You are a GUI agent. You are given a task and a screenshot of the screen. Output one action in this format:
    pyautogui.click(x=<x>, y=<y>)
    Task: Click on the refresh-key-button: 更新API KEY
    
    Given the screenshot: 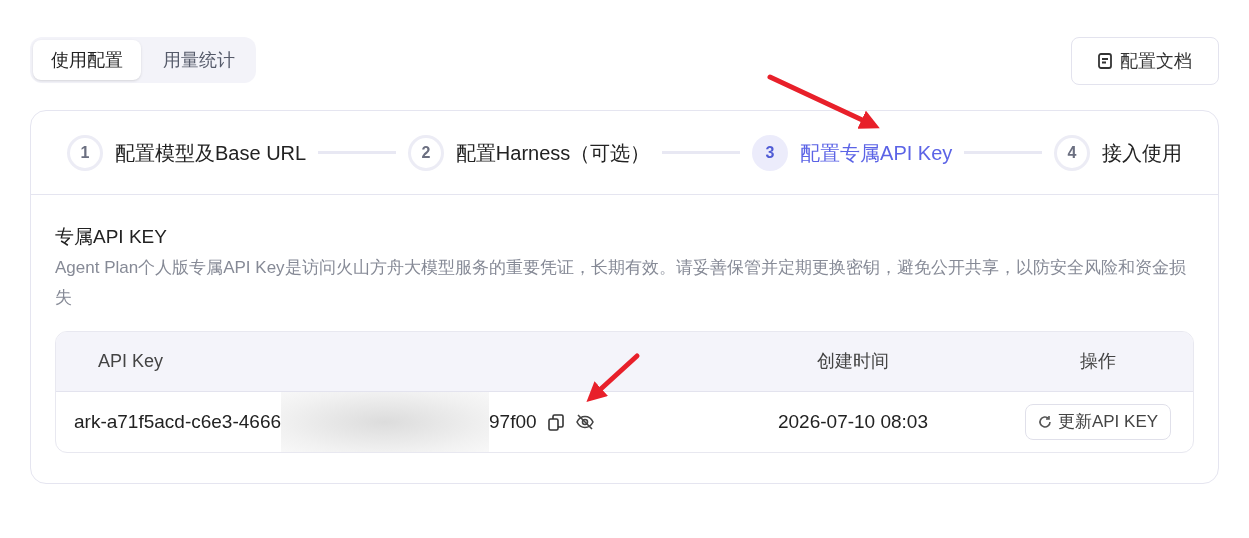 What is the action you would take?
    pyautogui.click(x=1098, y=422)
    